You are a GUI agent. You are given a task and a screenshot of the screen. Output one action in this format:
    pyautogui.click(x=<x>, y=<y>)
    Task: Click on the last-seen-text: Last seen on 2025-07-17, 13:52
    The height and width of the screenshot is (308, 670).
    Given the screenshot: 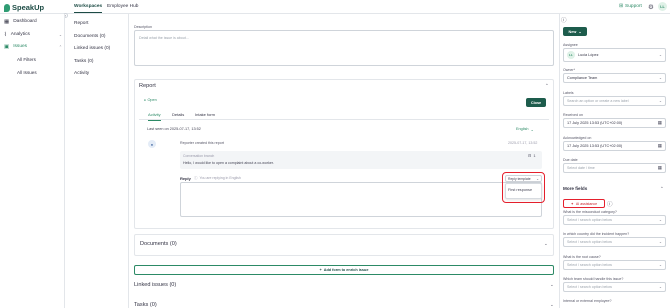 What is the action you would take?
    pyautogui.click(x=174, y=129)
    